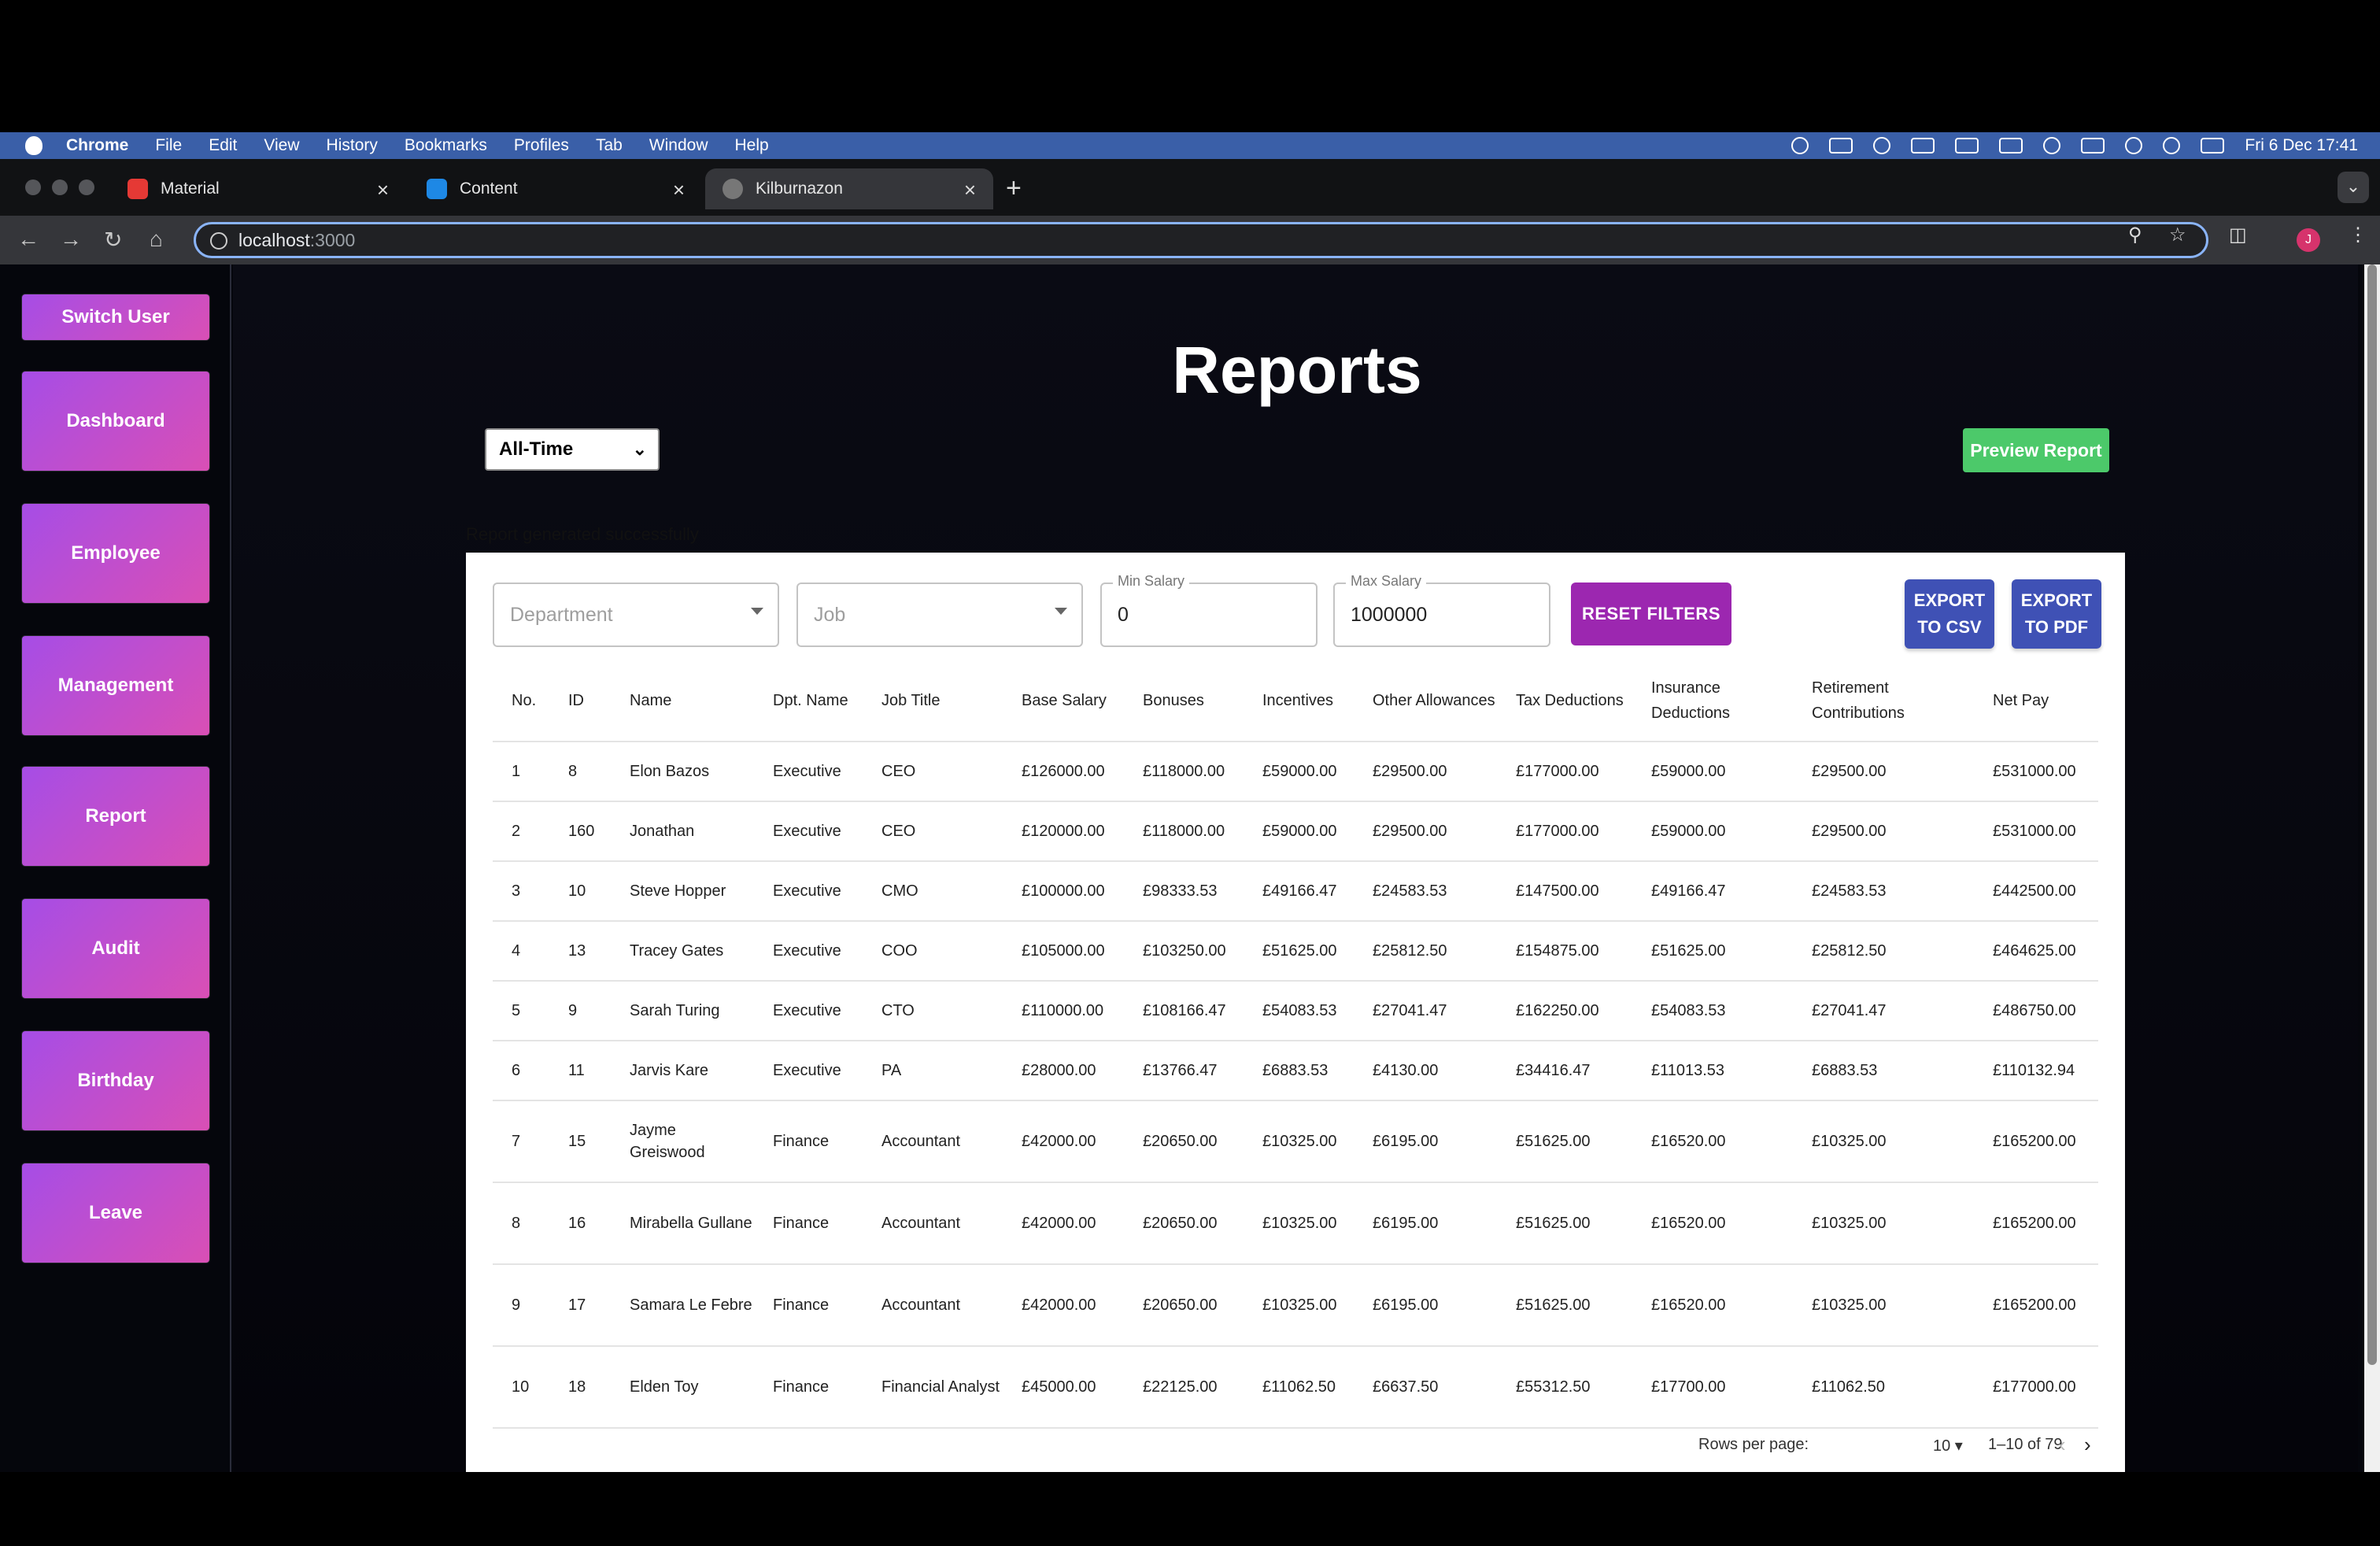  What do you see at coordinates (572, 450) in the screenshot?
I see `period-select: All-Time ⌄` at bounding box center [572, 450].